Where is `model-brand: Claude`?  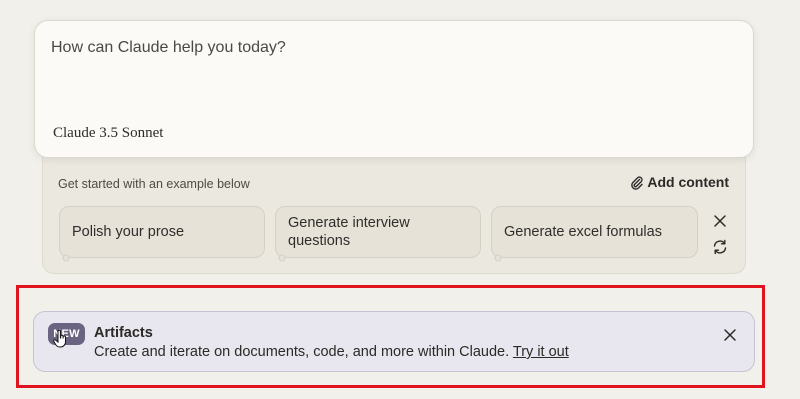
model-brand: Claude is located at coordinates (74, 133).